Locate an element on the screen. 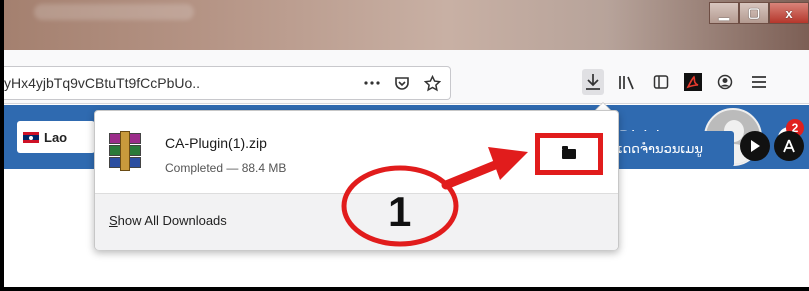 This screenshot has width=809, height=291. url-text: yHx4yjbTq9vCBtuTt9fCcPbUo.. is located at coordinates (102, 83).